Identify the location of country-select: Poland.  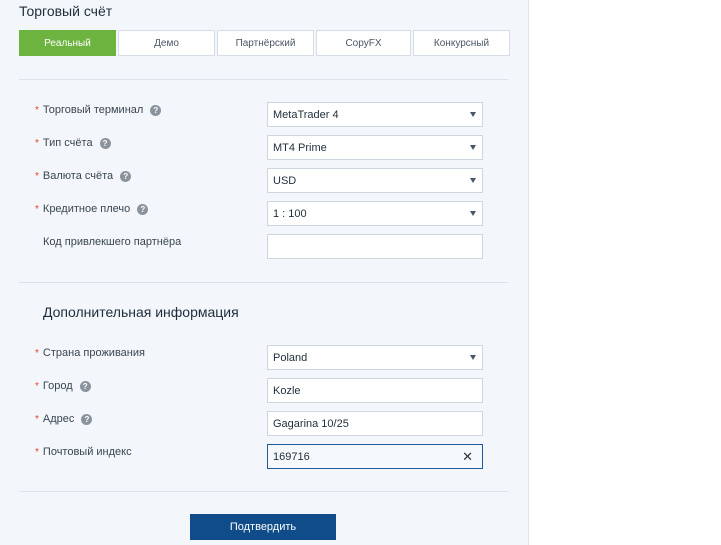
(375, 357).